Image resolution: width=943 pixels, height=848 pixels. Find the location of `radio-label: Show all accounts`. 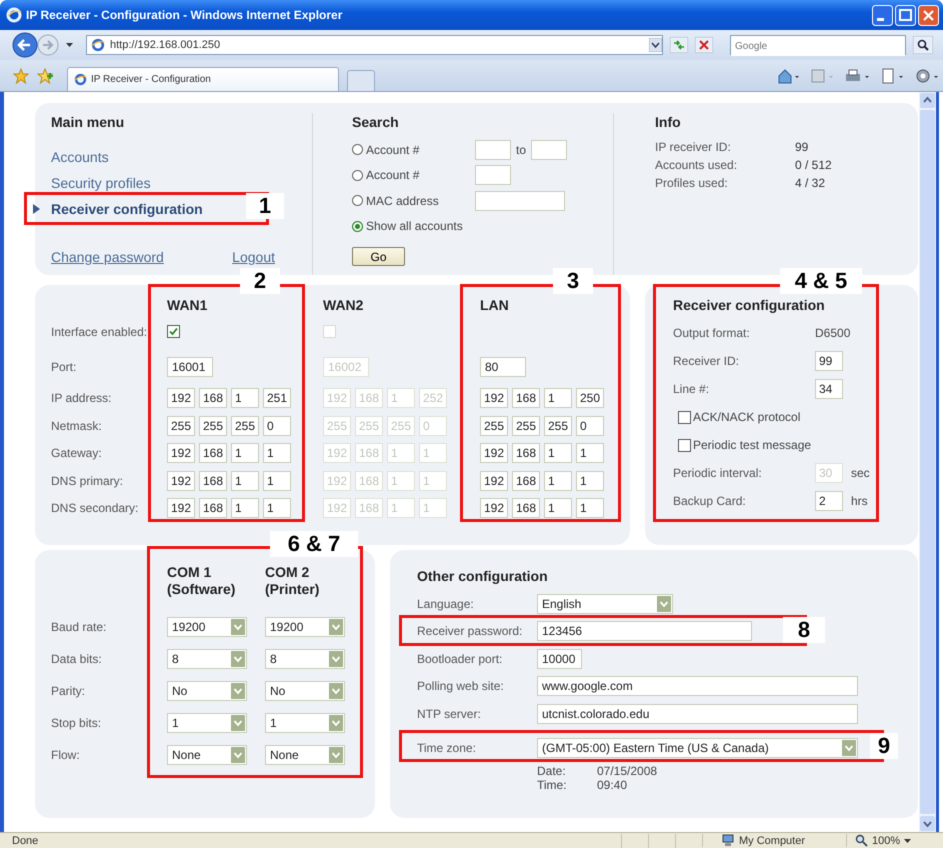

radio-label: Show all accounts is located at coordinates (414, 226).